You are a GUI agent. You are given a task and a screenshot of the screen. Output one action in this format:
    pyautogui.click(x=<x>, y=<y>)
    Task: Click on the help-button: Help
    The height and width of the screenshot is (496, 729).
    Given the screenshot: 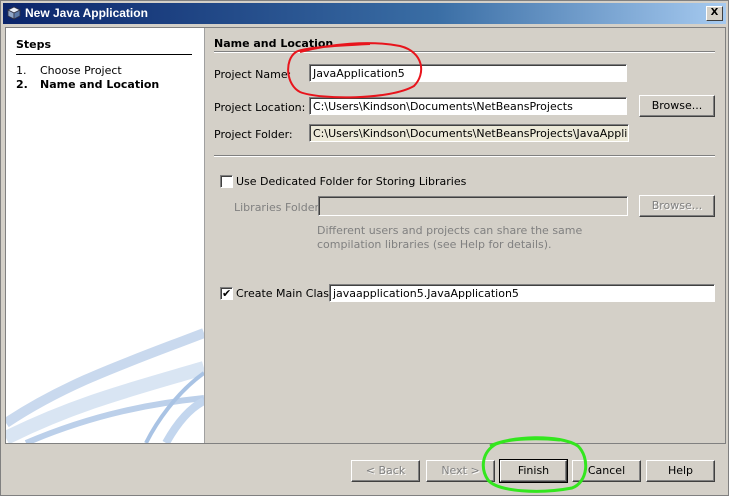 What is the action you would take?
    pyautogui.click(x=680, y=471)
    